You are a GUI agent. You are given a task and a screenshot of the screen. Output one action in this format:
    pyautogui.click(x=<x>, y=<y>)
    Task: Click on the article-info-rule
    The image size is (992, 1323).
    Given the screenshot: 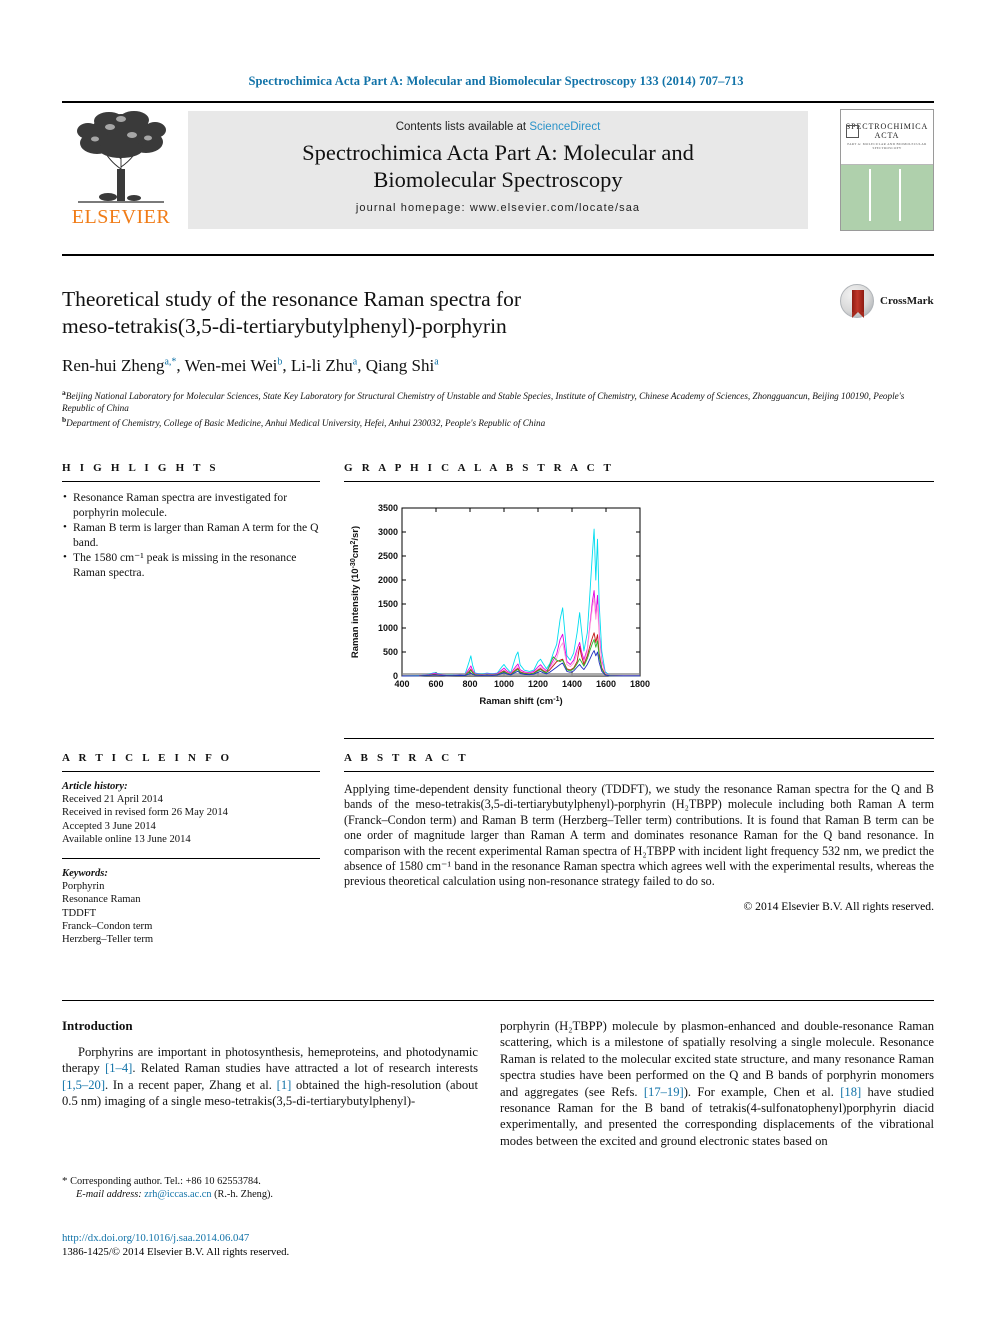 What is the action you would take?
    pyautogui.click(x=191, y=771)
    